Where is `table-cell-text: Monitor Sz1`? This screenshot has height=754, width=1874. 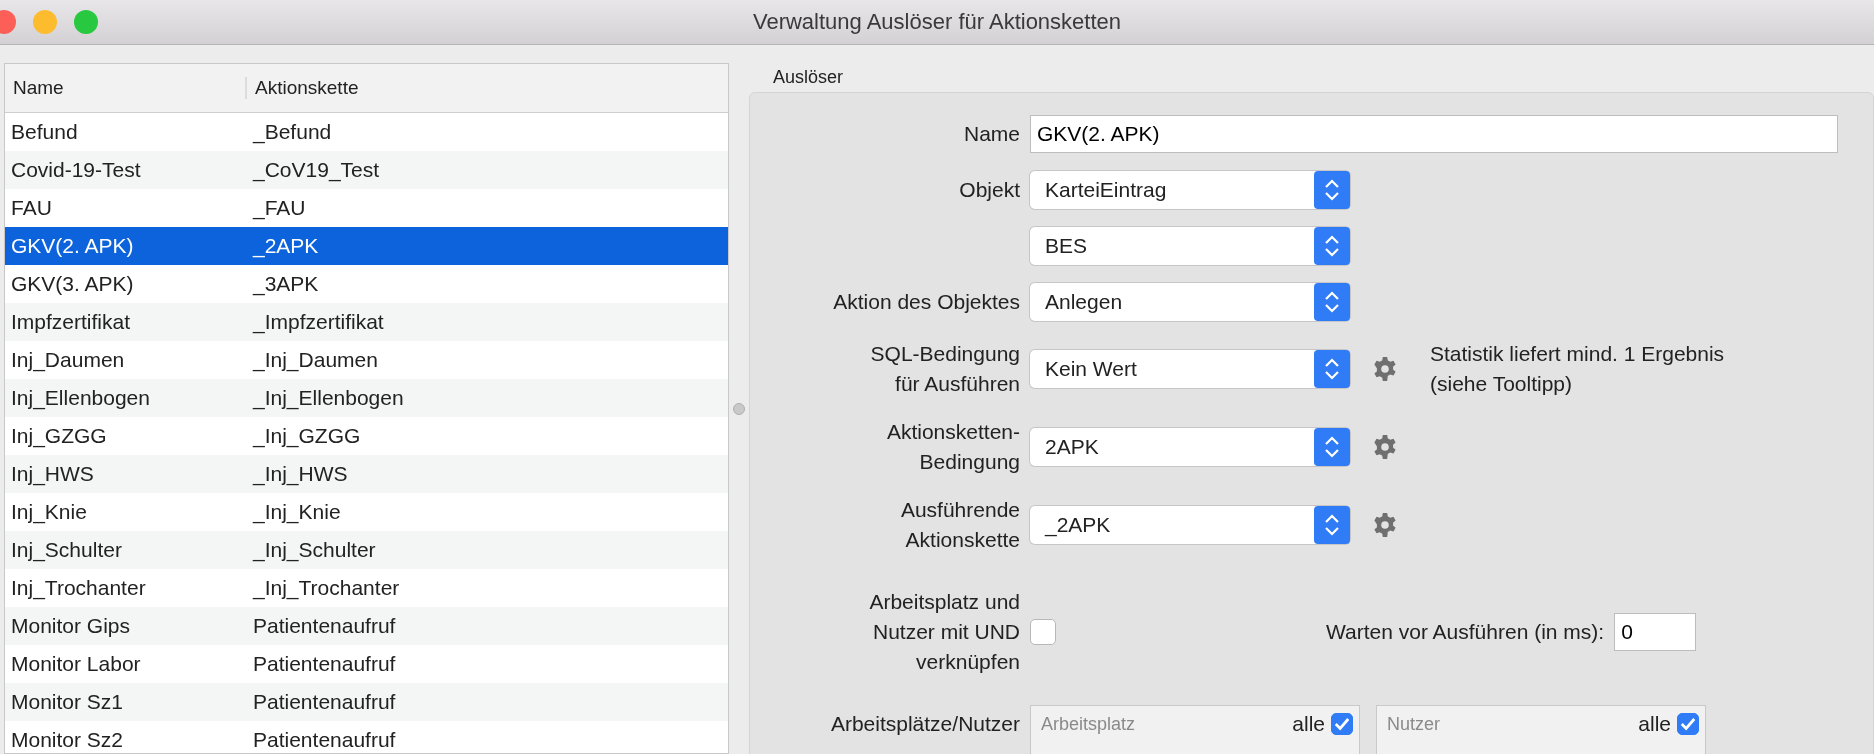 table-cell-text: Monitor Sz1 is located at coordinates (67, 702).